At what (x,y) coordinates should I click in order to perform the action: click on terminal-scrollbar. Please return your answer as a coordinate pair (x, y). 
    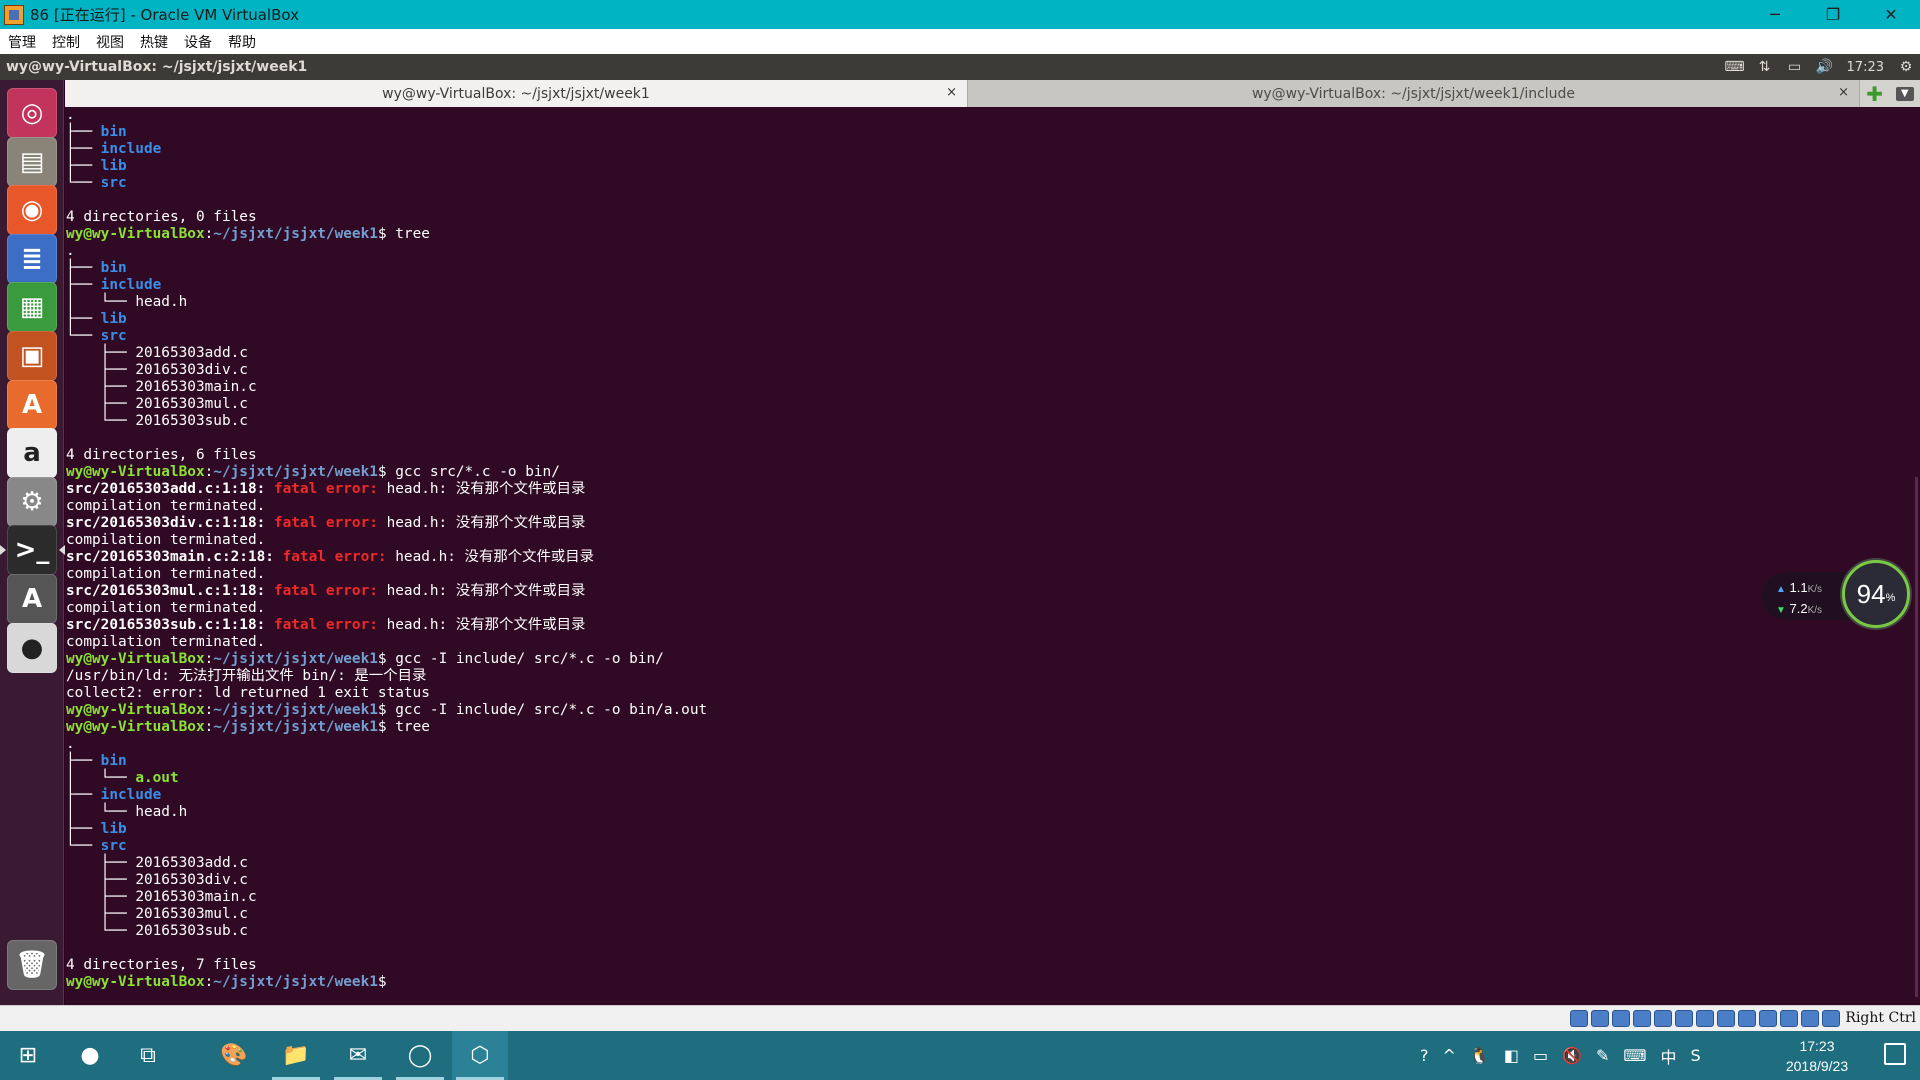
    Looking at the image, I should click on (1916, 737).